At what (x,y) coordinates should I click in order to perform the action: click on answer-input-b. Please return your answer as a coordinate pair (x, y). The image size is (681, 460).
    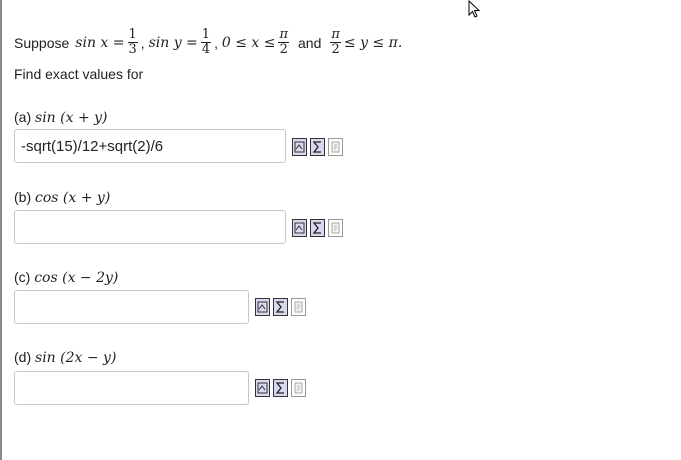
    Looking at the image, I should click on (150, 227).